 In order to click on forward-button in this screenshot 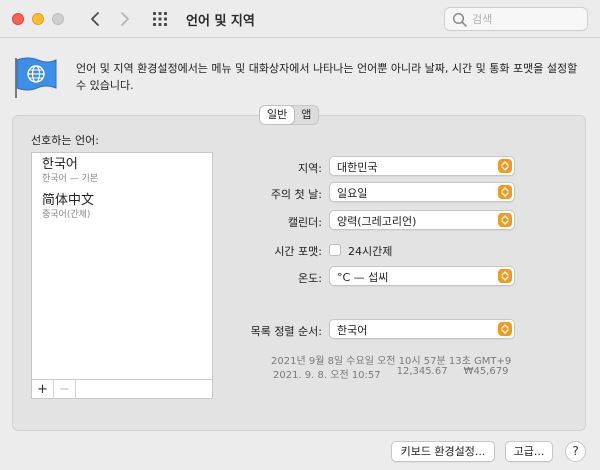, I will do `click(125, 19)`.